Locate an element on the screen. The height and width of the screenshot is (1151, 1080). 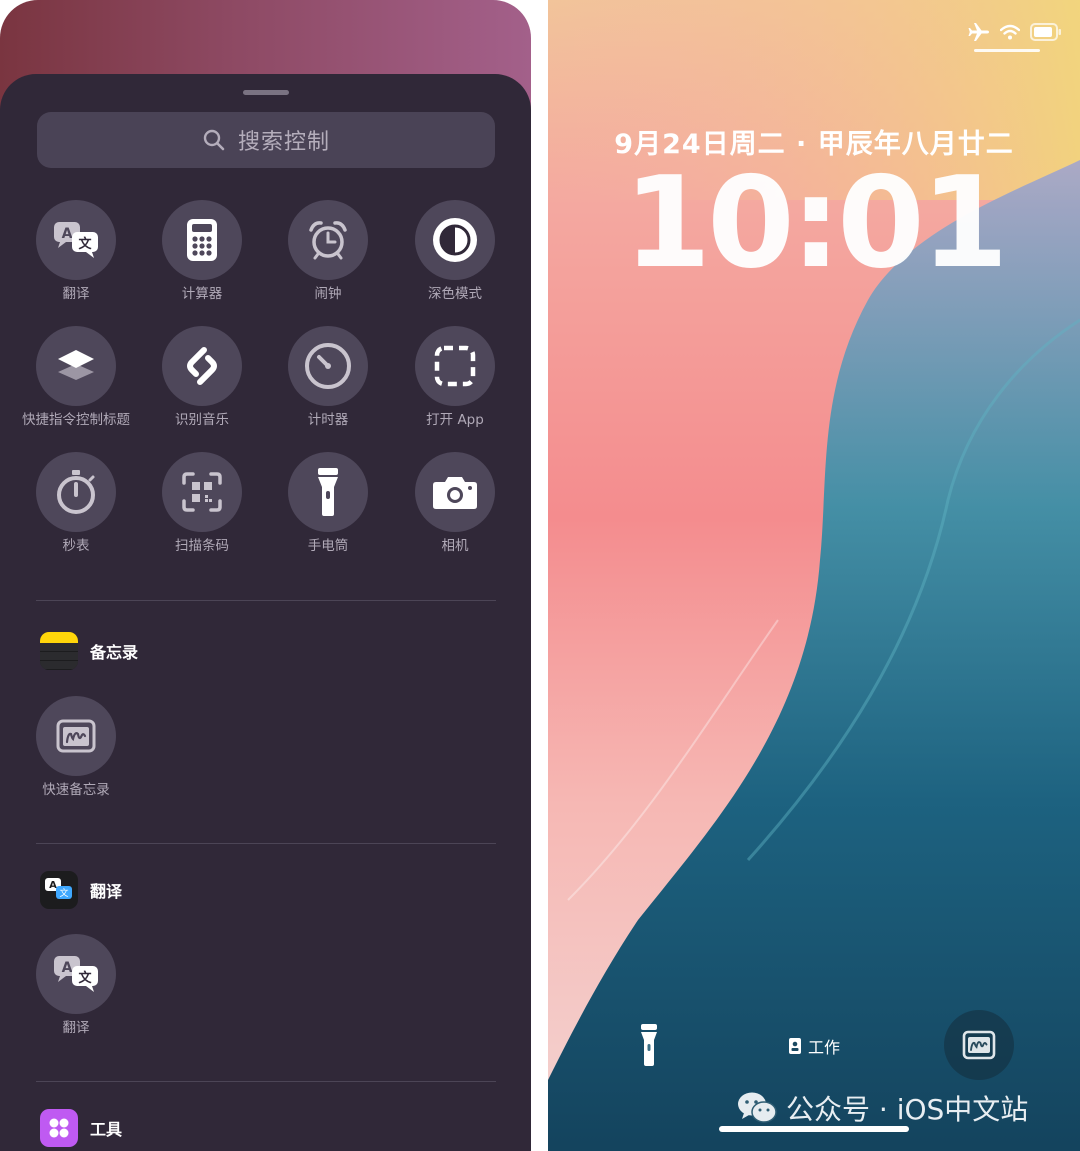
stopwatch-icon is located at coordinates (76, 492).